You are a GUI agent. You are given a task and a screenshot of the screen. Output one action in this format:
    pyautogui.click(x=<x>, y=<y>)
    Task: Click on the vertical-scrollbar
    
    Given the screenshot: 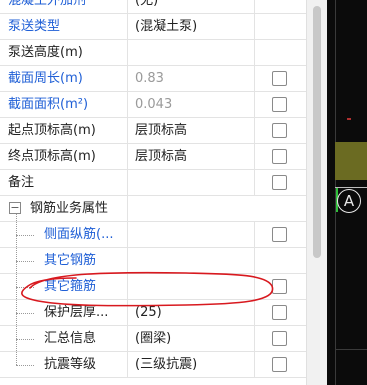 What is the action you would take?
    pyautogui.click(x=316, y=192)
    